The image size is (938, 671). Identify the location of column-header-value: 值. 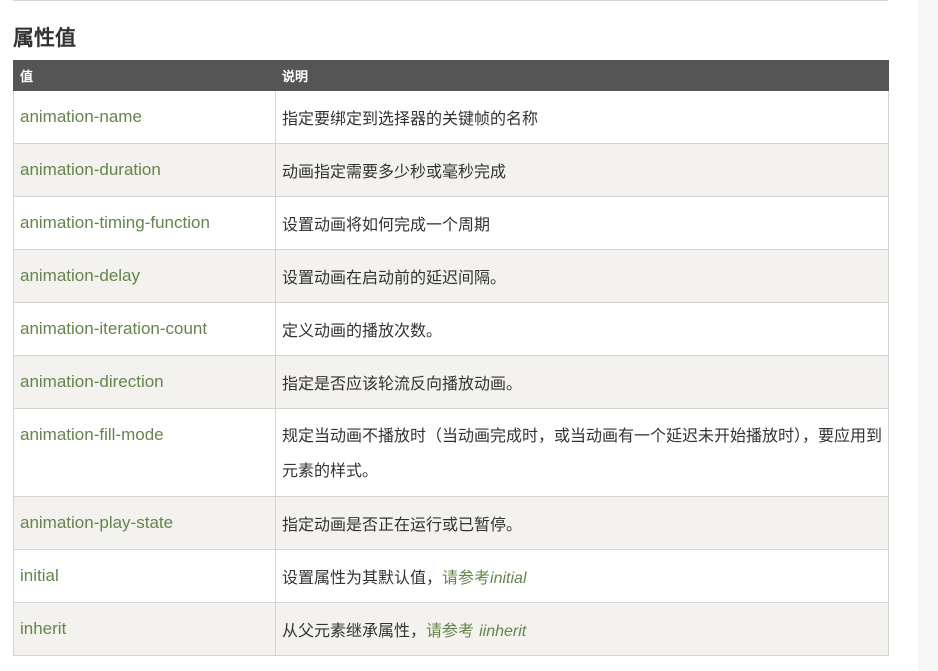
(144, 75).